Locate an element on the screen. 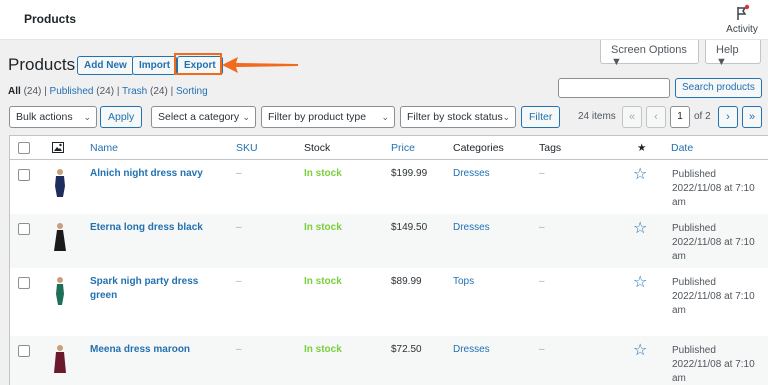 The width and height of the screenshot is (768, 385). status-trash: Trash (24) is located at coordinates (145, 91).